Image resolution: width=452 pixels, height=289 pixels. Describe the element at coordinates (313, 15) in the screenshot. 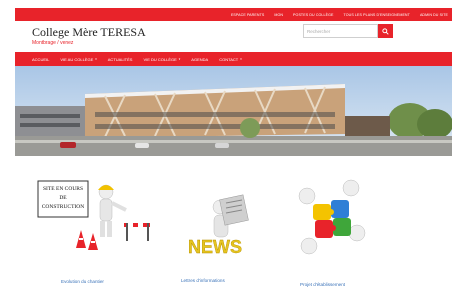

I see `top-link-postes: POSTES DU COLLÈGE` at that location.